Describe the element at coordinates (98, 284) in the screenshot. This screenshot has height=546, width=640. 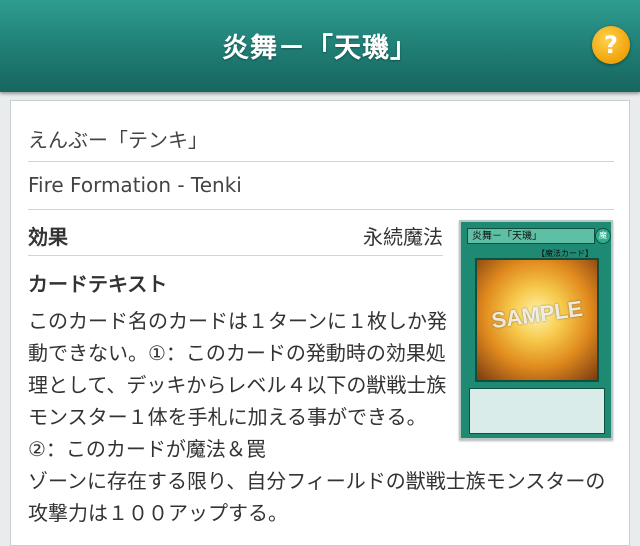
I see `card-text-label: カードテキスト` at that location.